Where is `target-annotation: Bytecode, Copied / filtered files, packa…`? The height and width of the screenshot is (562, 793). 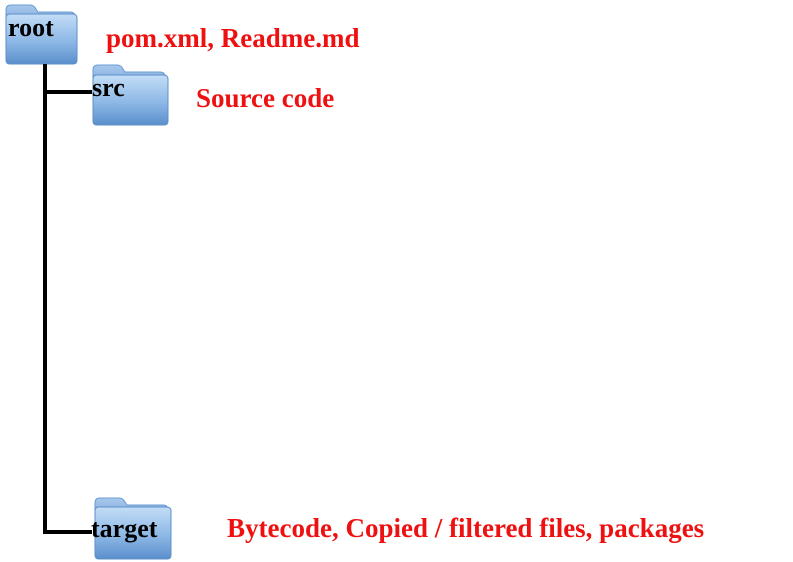
target-annotation: Bytecode, Copied / filtered files, packa… is located at coordinates (466, 528).